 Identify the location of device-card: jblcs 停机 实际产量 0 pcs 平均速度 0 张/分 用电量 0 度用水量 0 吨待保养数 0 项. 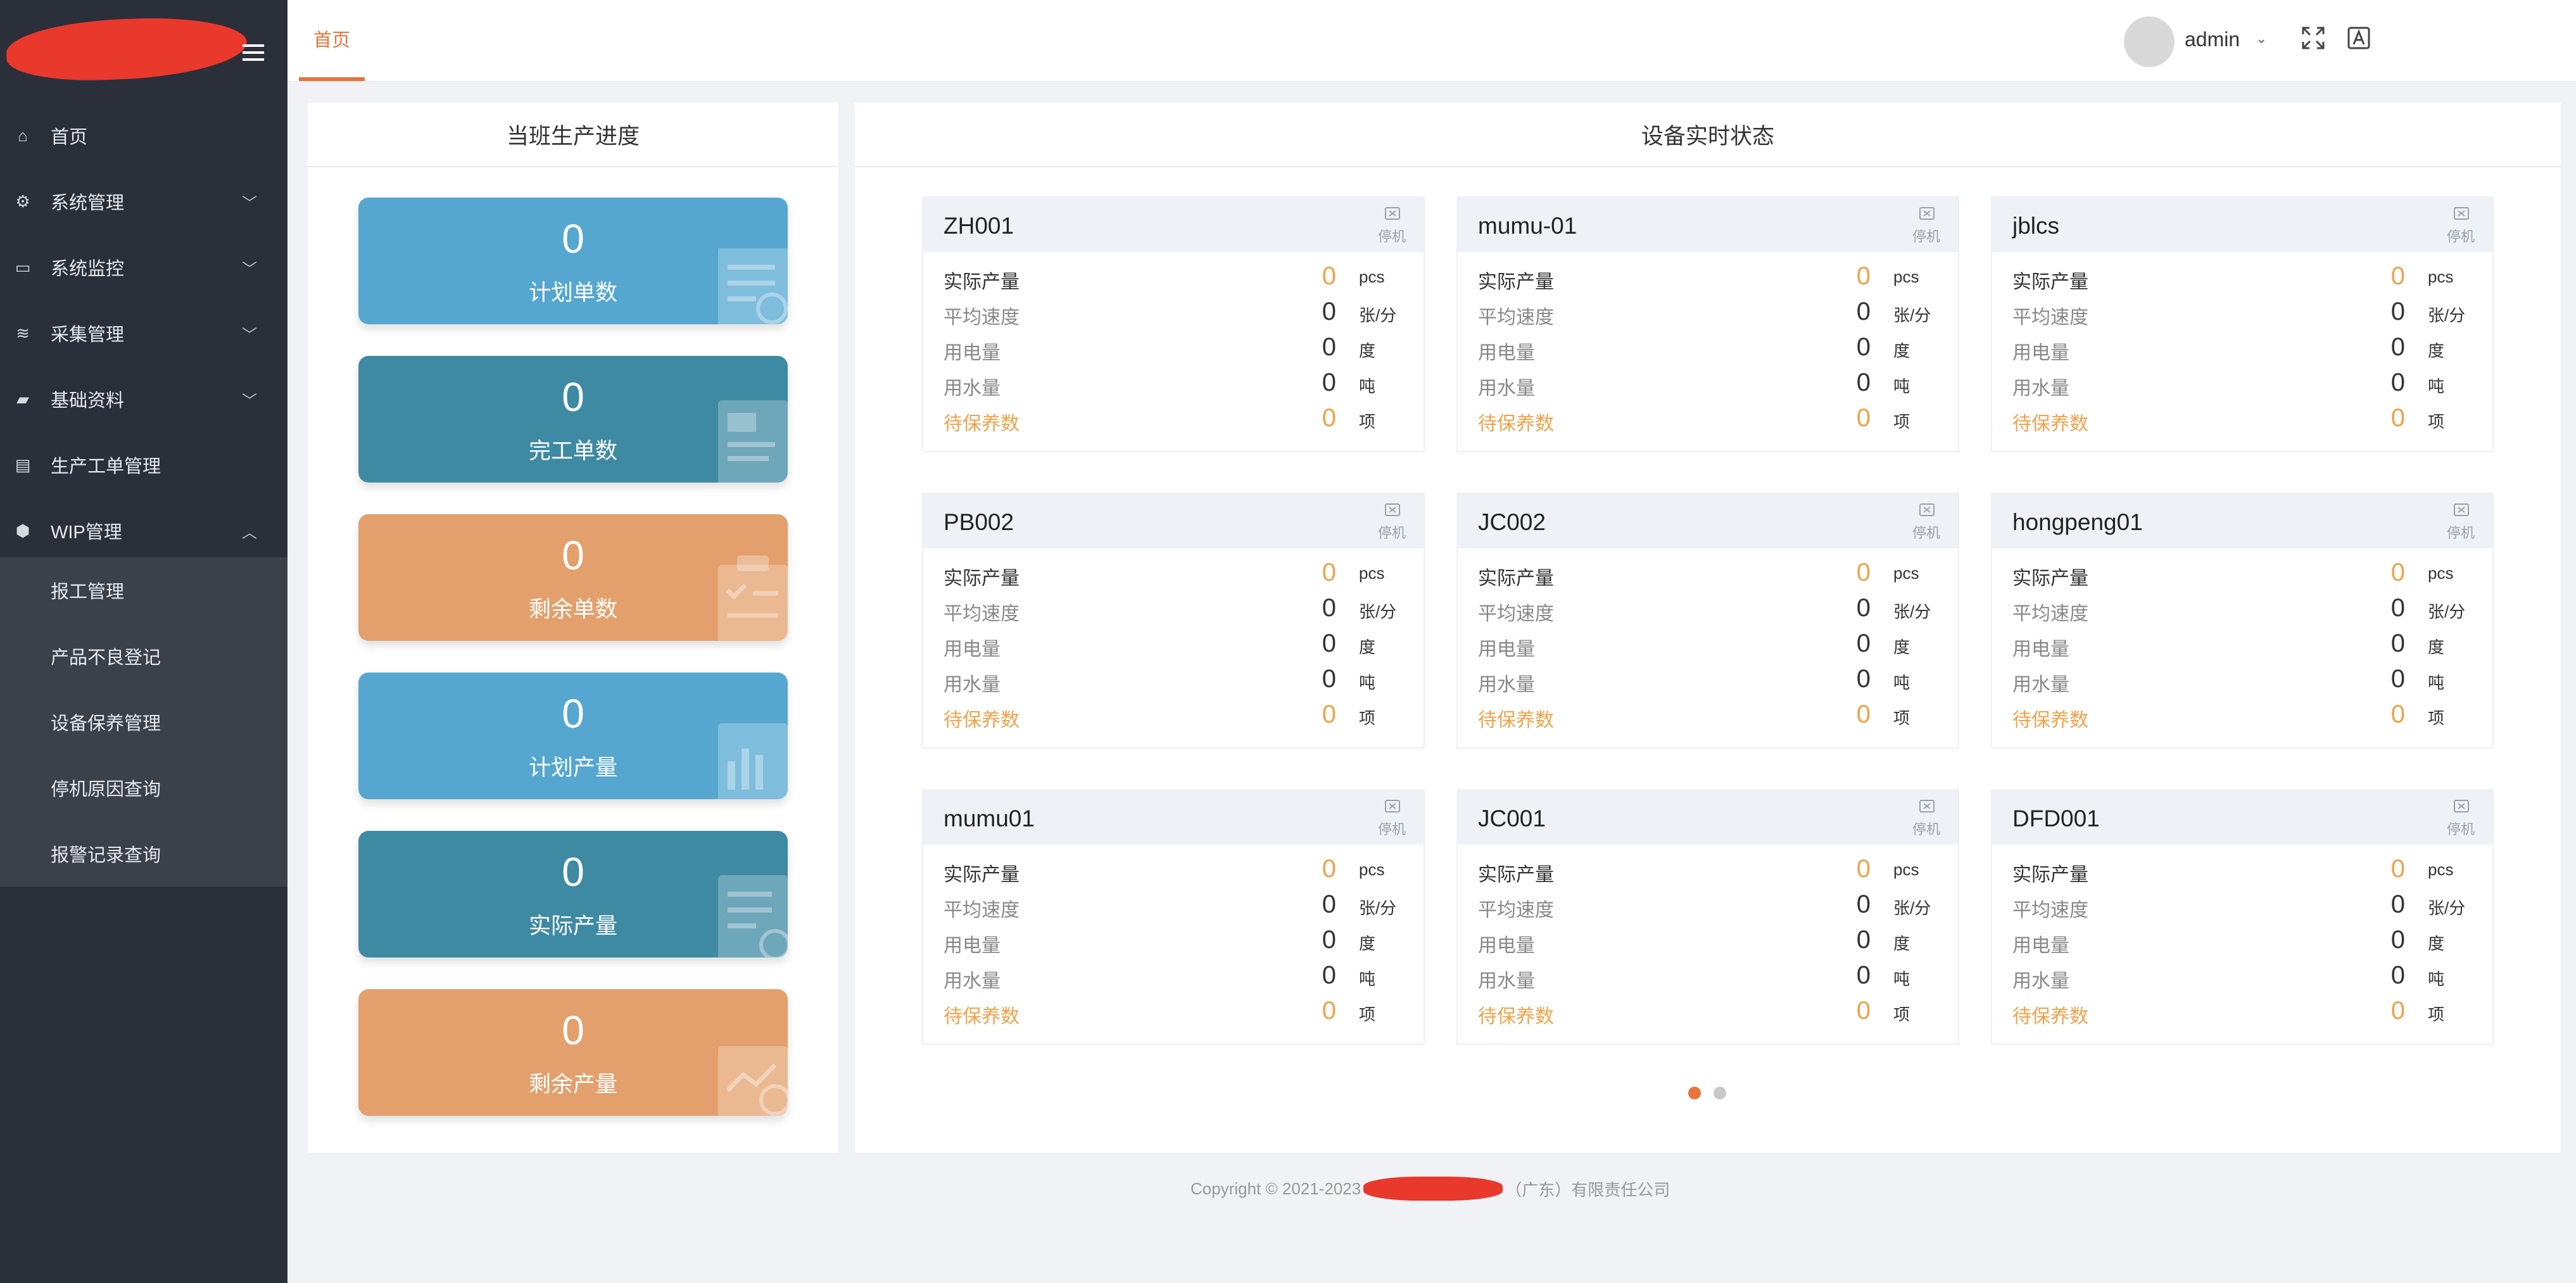
(2242, 324).